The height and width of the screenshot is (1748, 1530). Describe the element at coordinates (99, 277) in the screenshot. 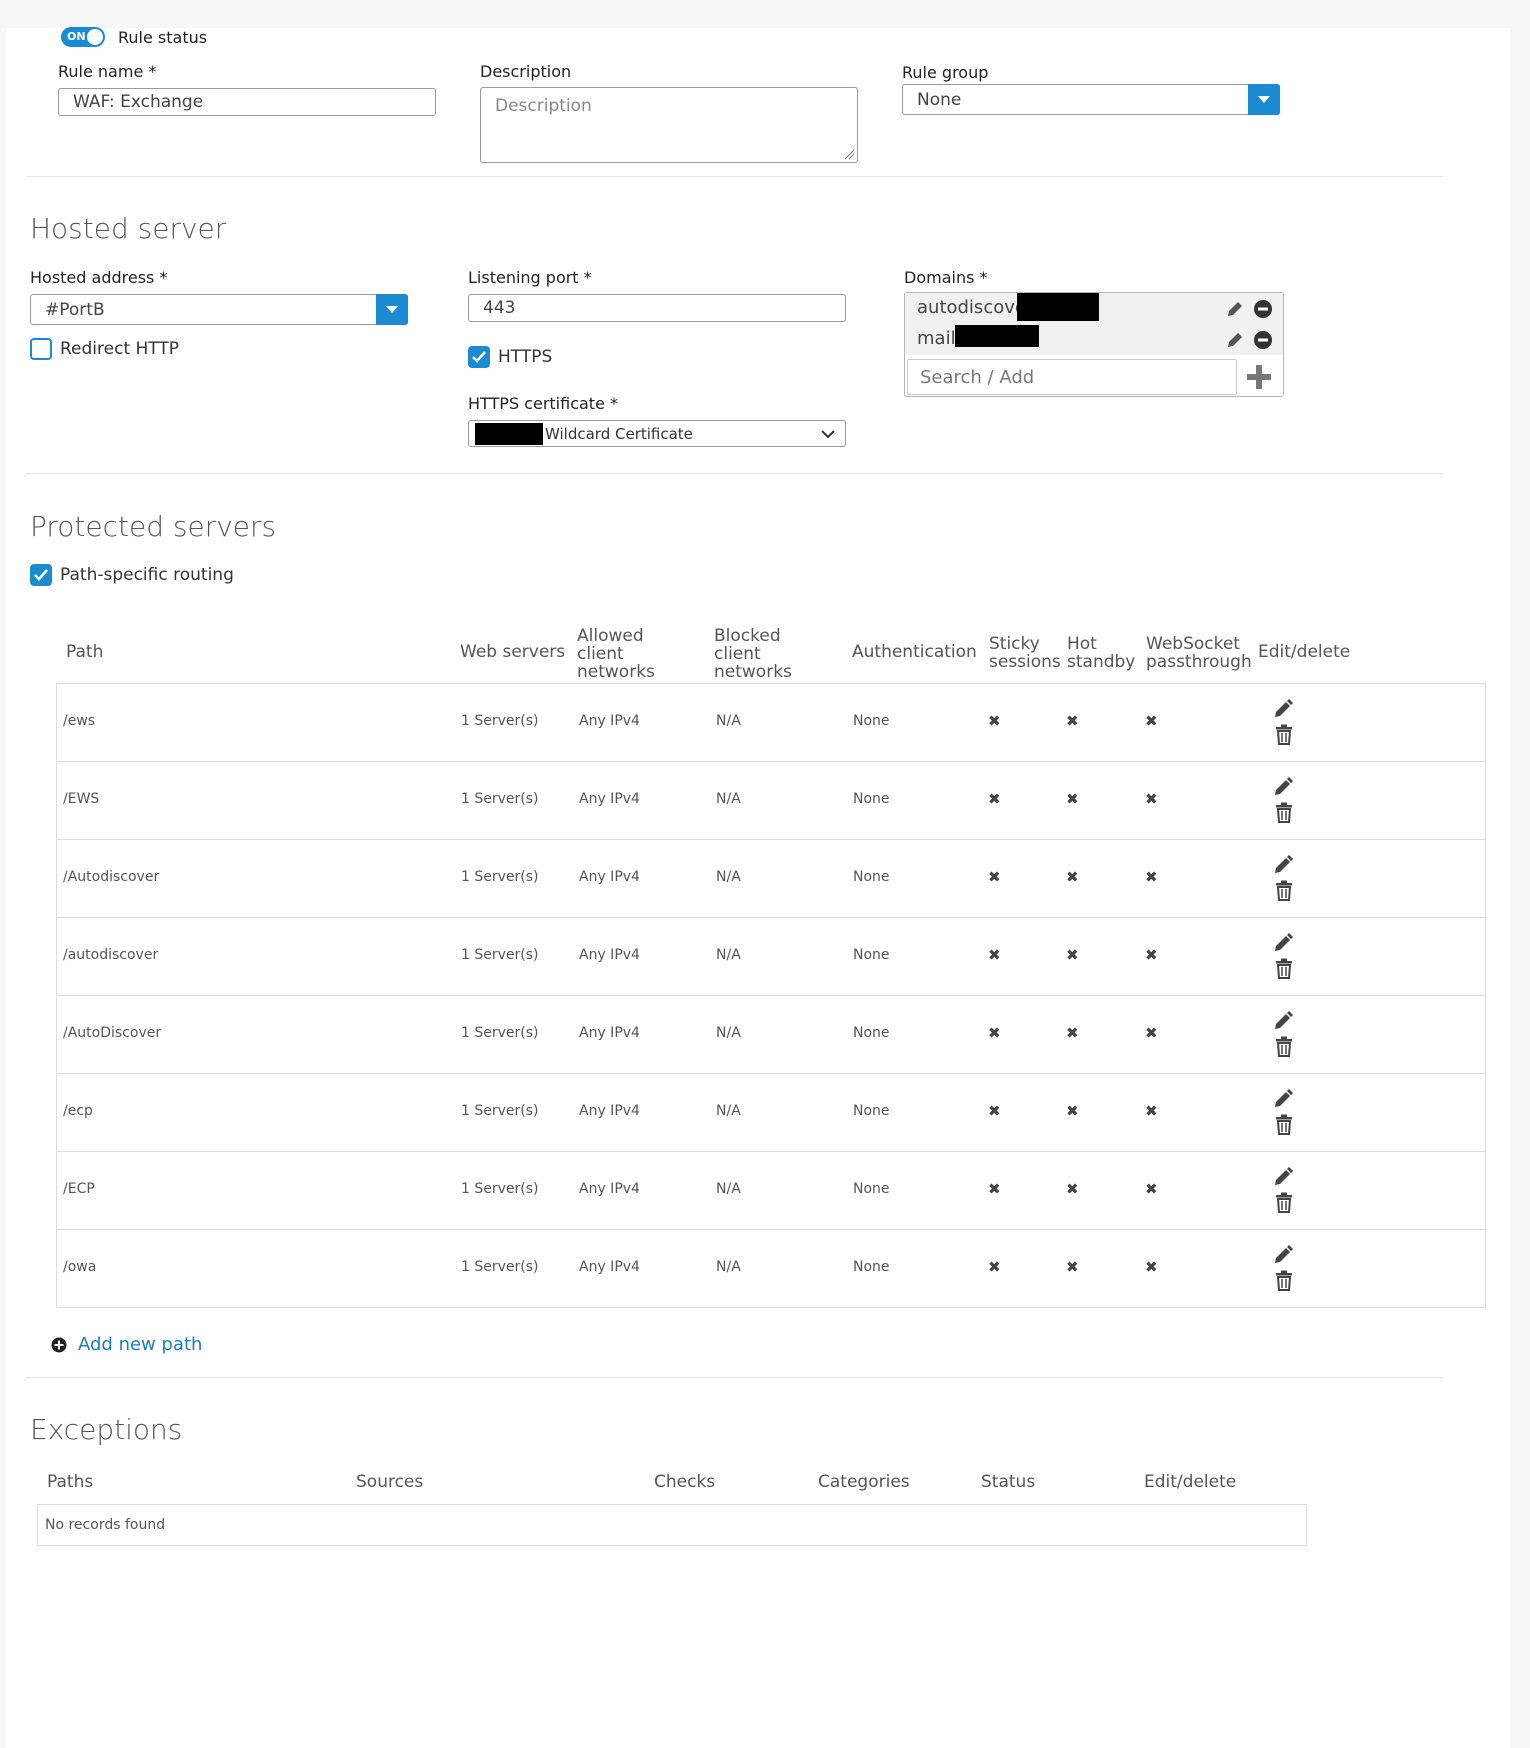

I see `hosted-address-label: Hosted address *` at that location.